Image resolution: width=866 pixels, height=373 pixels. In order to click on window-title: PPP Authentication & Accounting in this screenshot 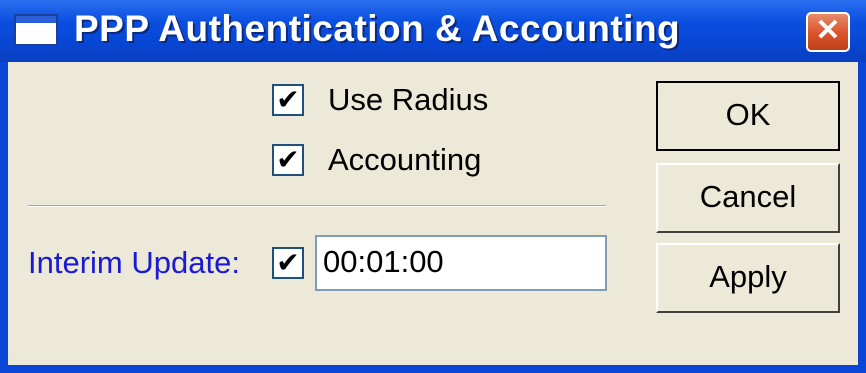, I will do `click(377, 28)`.